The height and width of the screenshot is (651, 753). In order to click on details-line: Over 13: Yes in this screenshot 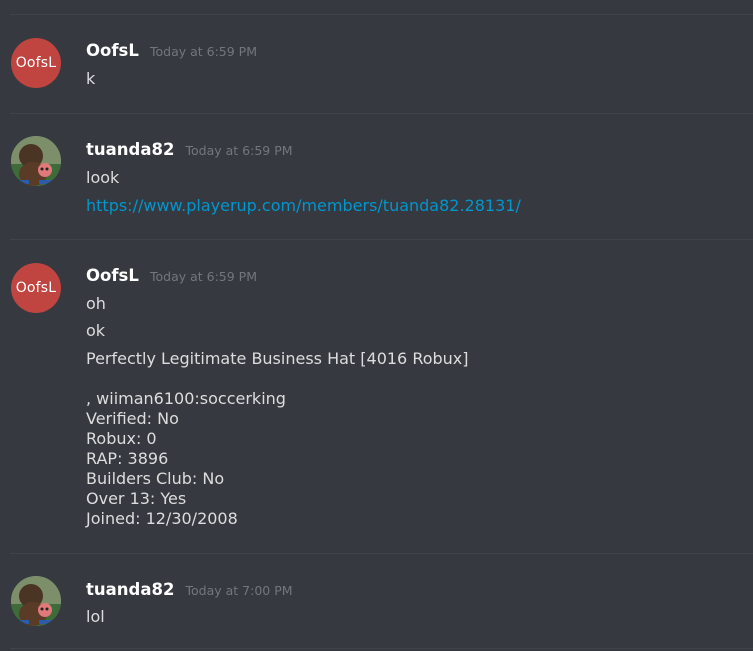, I will do `click(136, 498)`.